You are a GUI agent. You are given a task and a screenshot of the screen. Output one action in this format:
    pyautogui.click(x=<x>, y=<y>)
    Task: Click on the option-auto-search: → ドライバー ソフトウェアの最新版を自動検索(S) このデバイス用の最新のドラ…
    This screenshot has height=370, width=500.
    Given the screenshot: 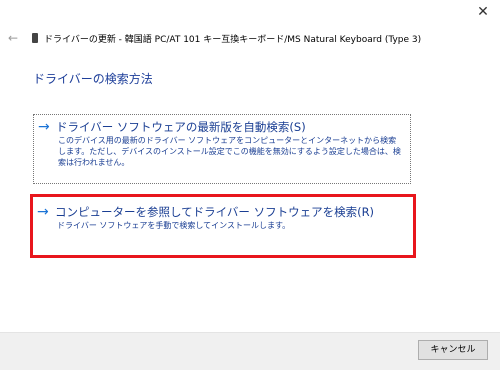 What is the action you would take?
    pyautogui.click(x=222, y=149)
    